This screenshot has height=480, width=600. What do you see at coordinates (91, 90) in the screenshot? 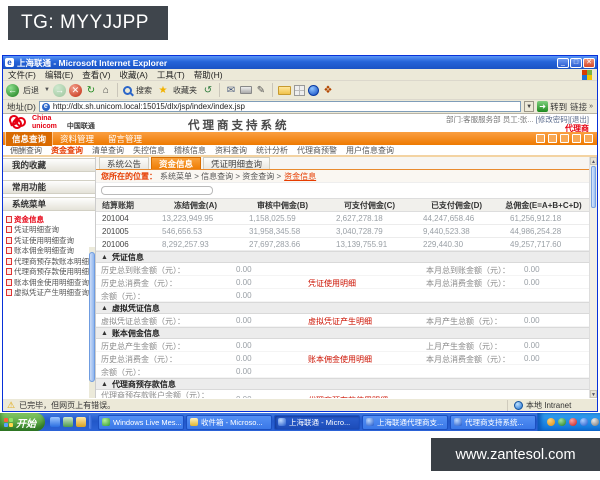
I see `refresh-button-icon: ↻` at bounding box center [91, 90].